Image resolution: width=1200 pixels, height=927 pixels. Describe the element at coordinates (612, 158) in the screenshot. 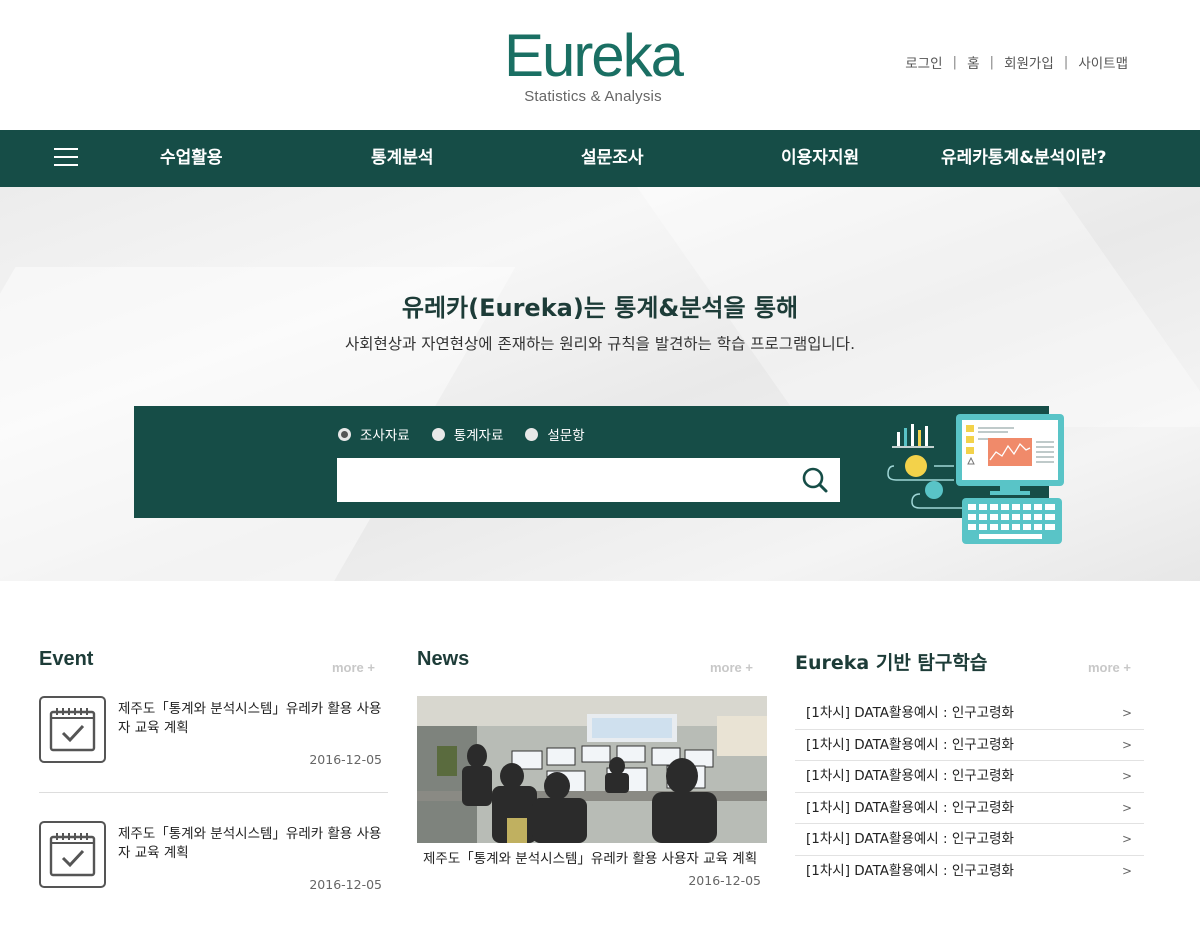

I see `nav-item-survey: 설문조사` at that location.